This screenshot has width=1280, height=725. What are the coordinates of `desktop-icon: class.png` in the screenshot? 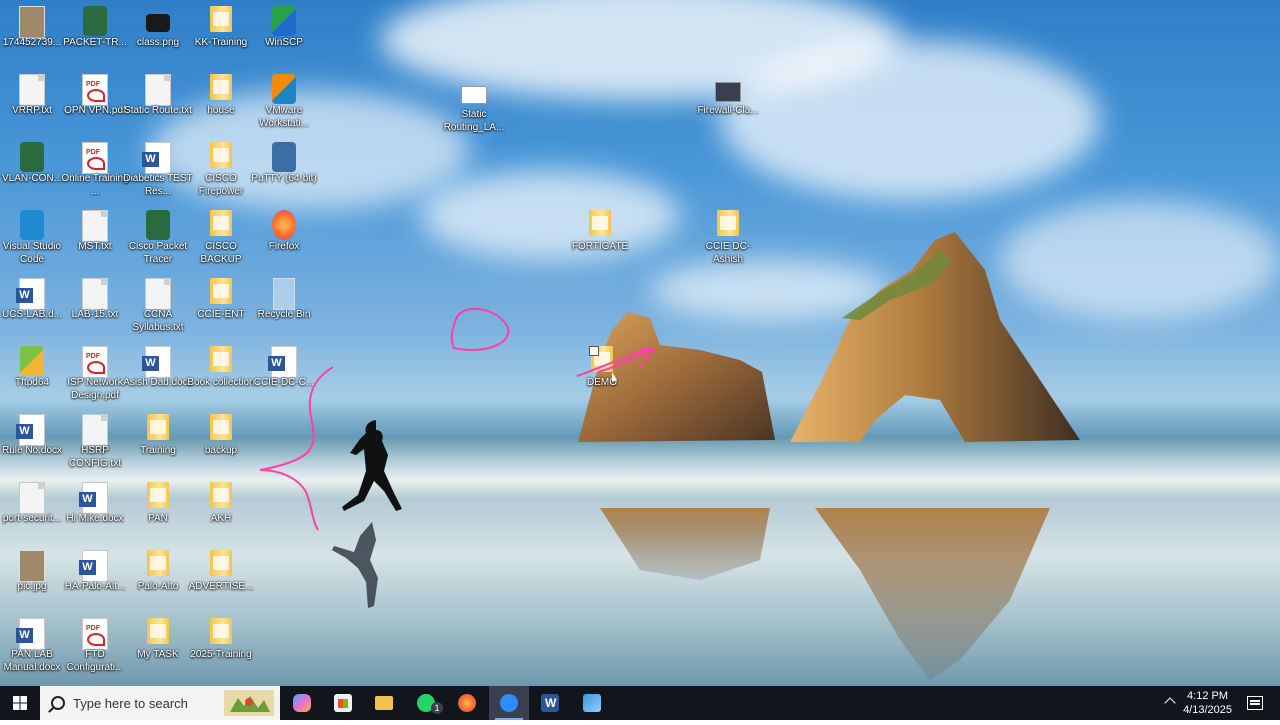 It's located at (158, 35).